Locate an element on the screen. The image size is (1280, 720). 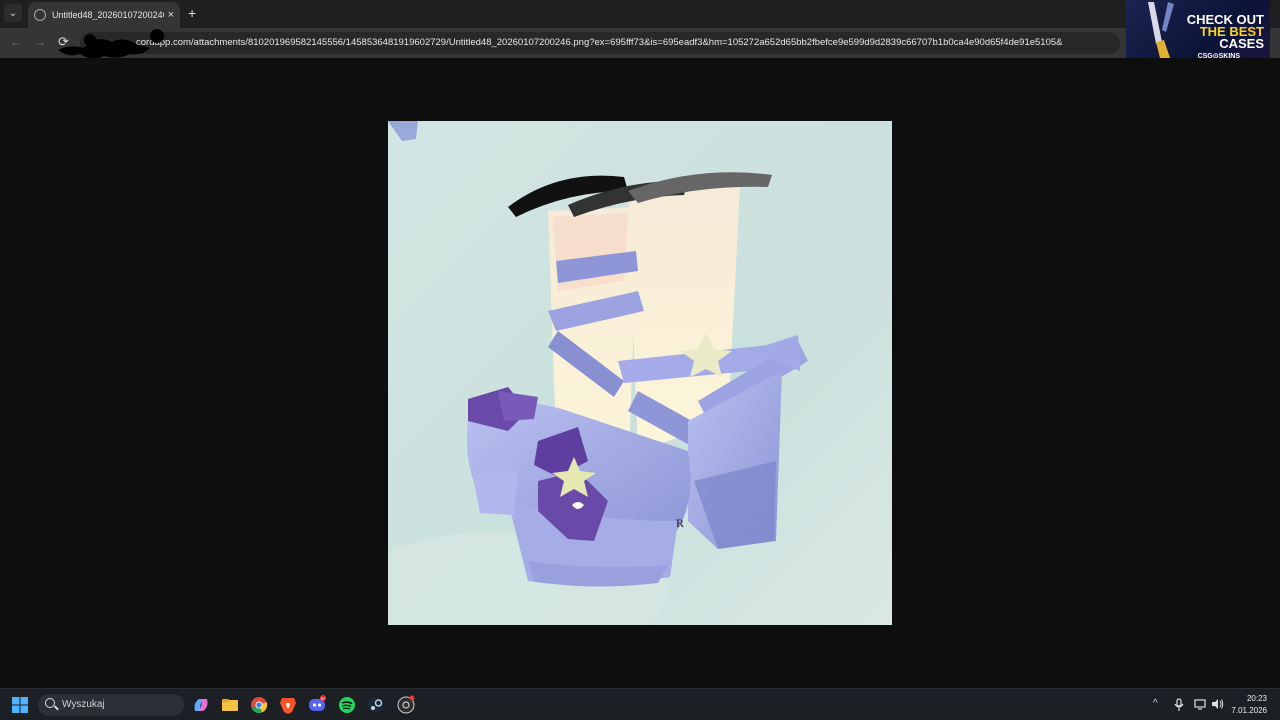
taskbar-search: Wyszukaj is located at coordinates (111, 705).